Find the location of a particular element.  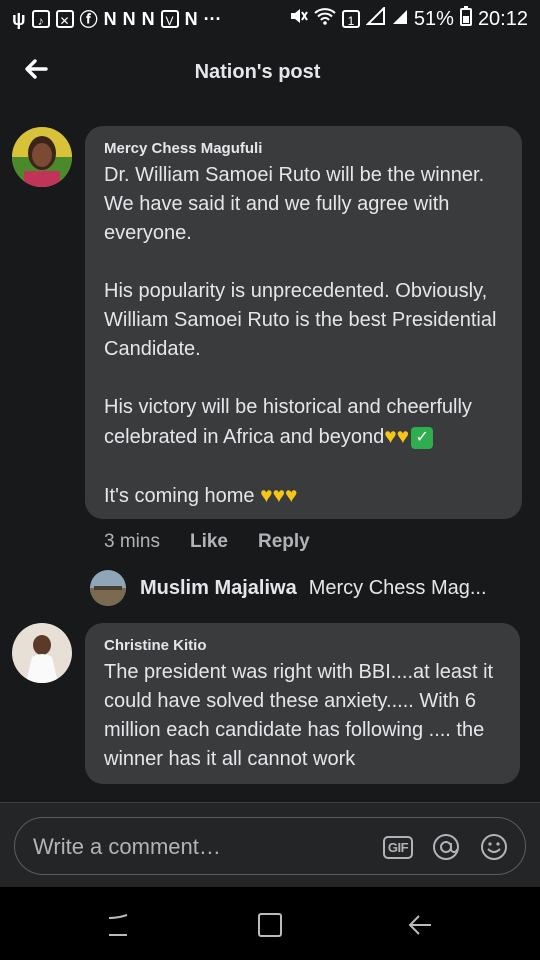

smiley-icon is located at coordinates (494, 847).